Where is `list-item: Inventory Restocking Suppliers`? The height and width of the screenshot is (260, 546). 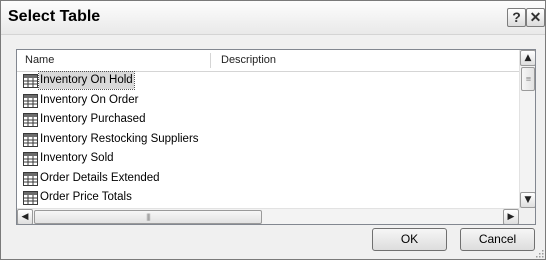
list-item: Inventory Restocking Suppliers is located at coordinates (268, 140).